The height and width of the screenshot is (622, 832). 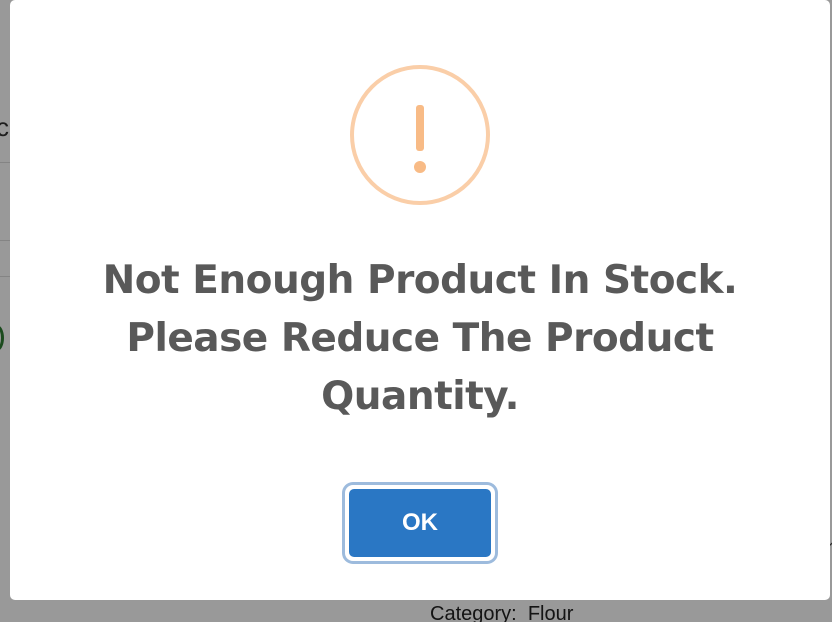 I want to click on exclamation-bar, so click(x=420, y=128).